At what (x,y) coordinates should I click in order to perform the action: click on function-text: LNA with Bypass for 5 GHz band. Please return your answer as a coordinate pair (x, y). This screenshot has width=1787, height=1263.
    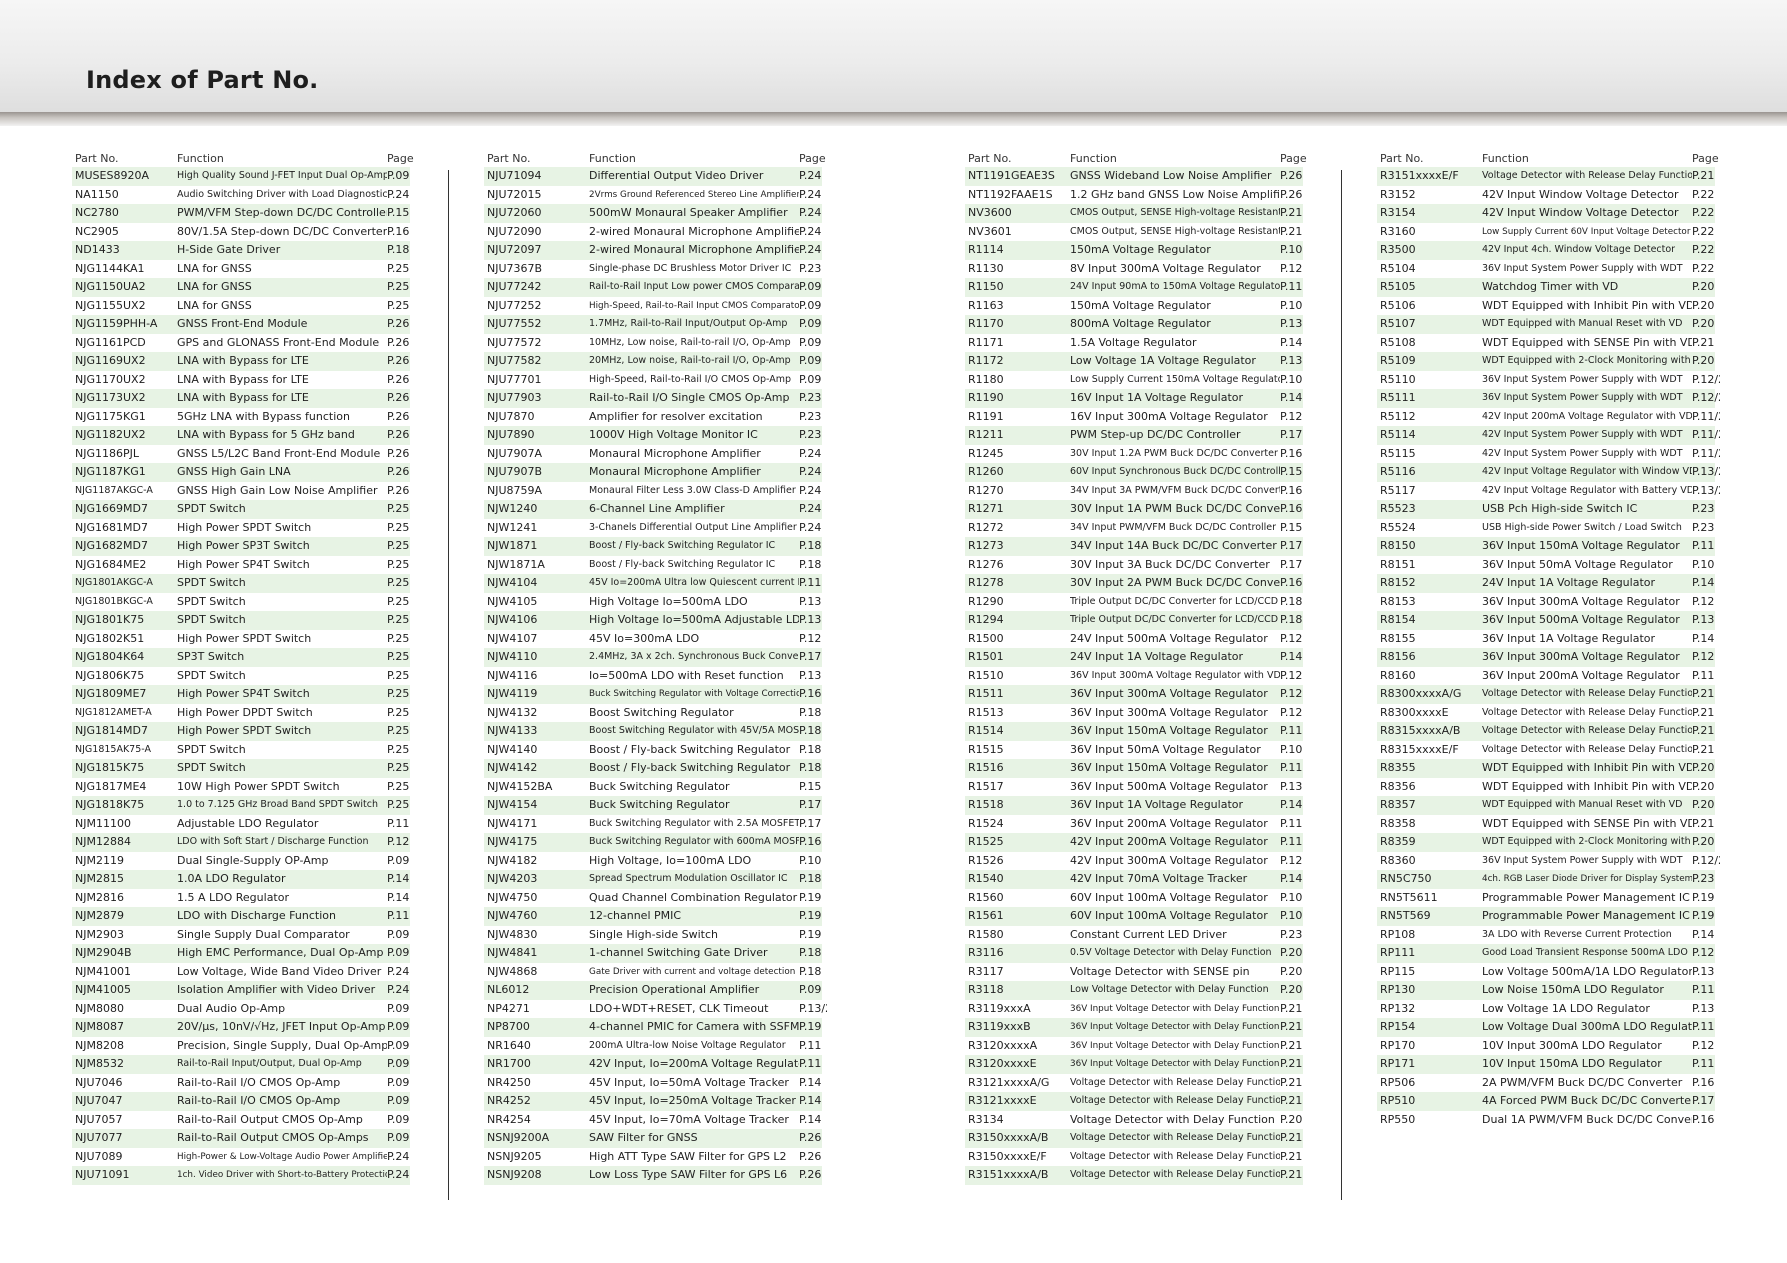
    Looking at the image, I should click on (266, 434).